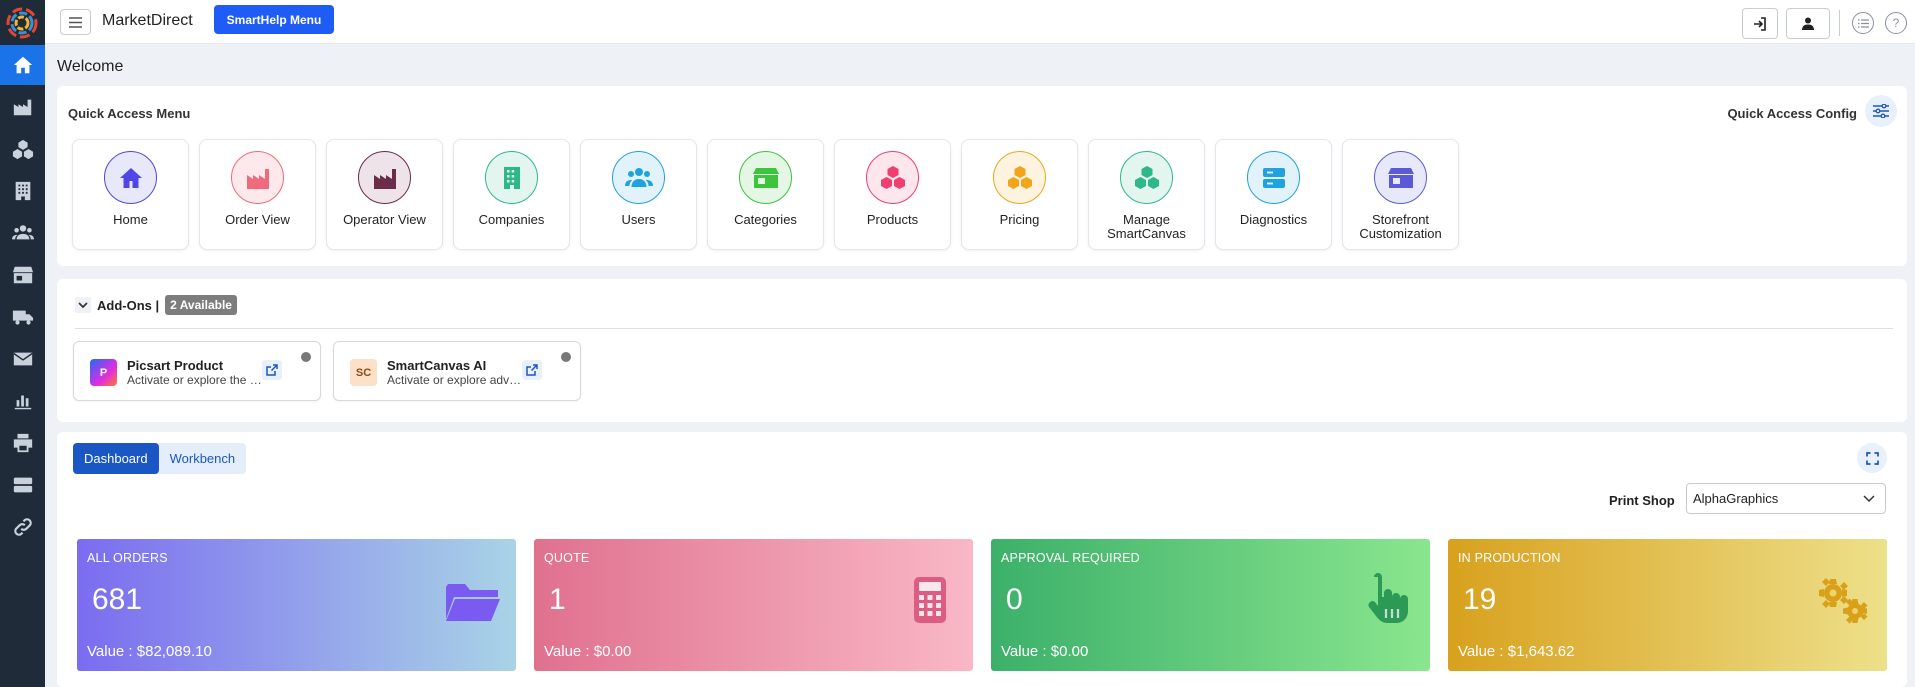  What do you see at coordinates (753, 605) in the screenshot?
I see `stat-card-quote: QUOTE 1 Value : $0.00` at bounding box center [753, 605].